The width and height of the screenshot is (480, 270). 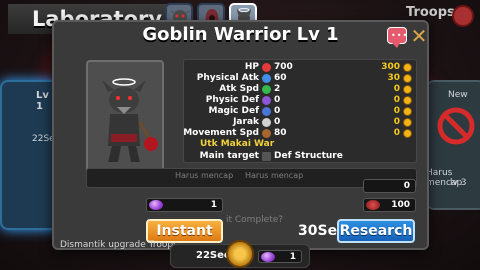 What do you see at coordinates (246, 122) in the screenshot?
I see `stat-label: Jarak` at bounding box center [246, 122].